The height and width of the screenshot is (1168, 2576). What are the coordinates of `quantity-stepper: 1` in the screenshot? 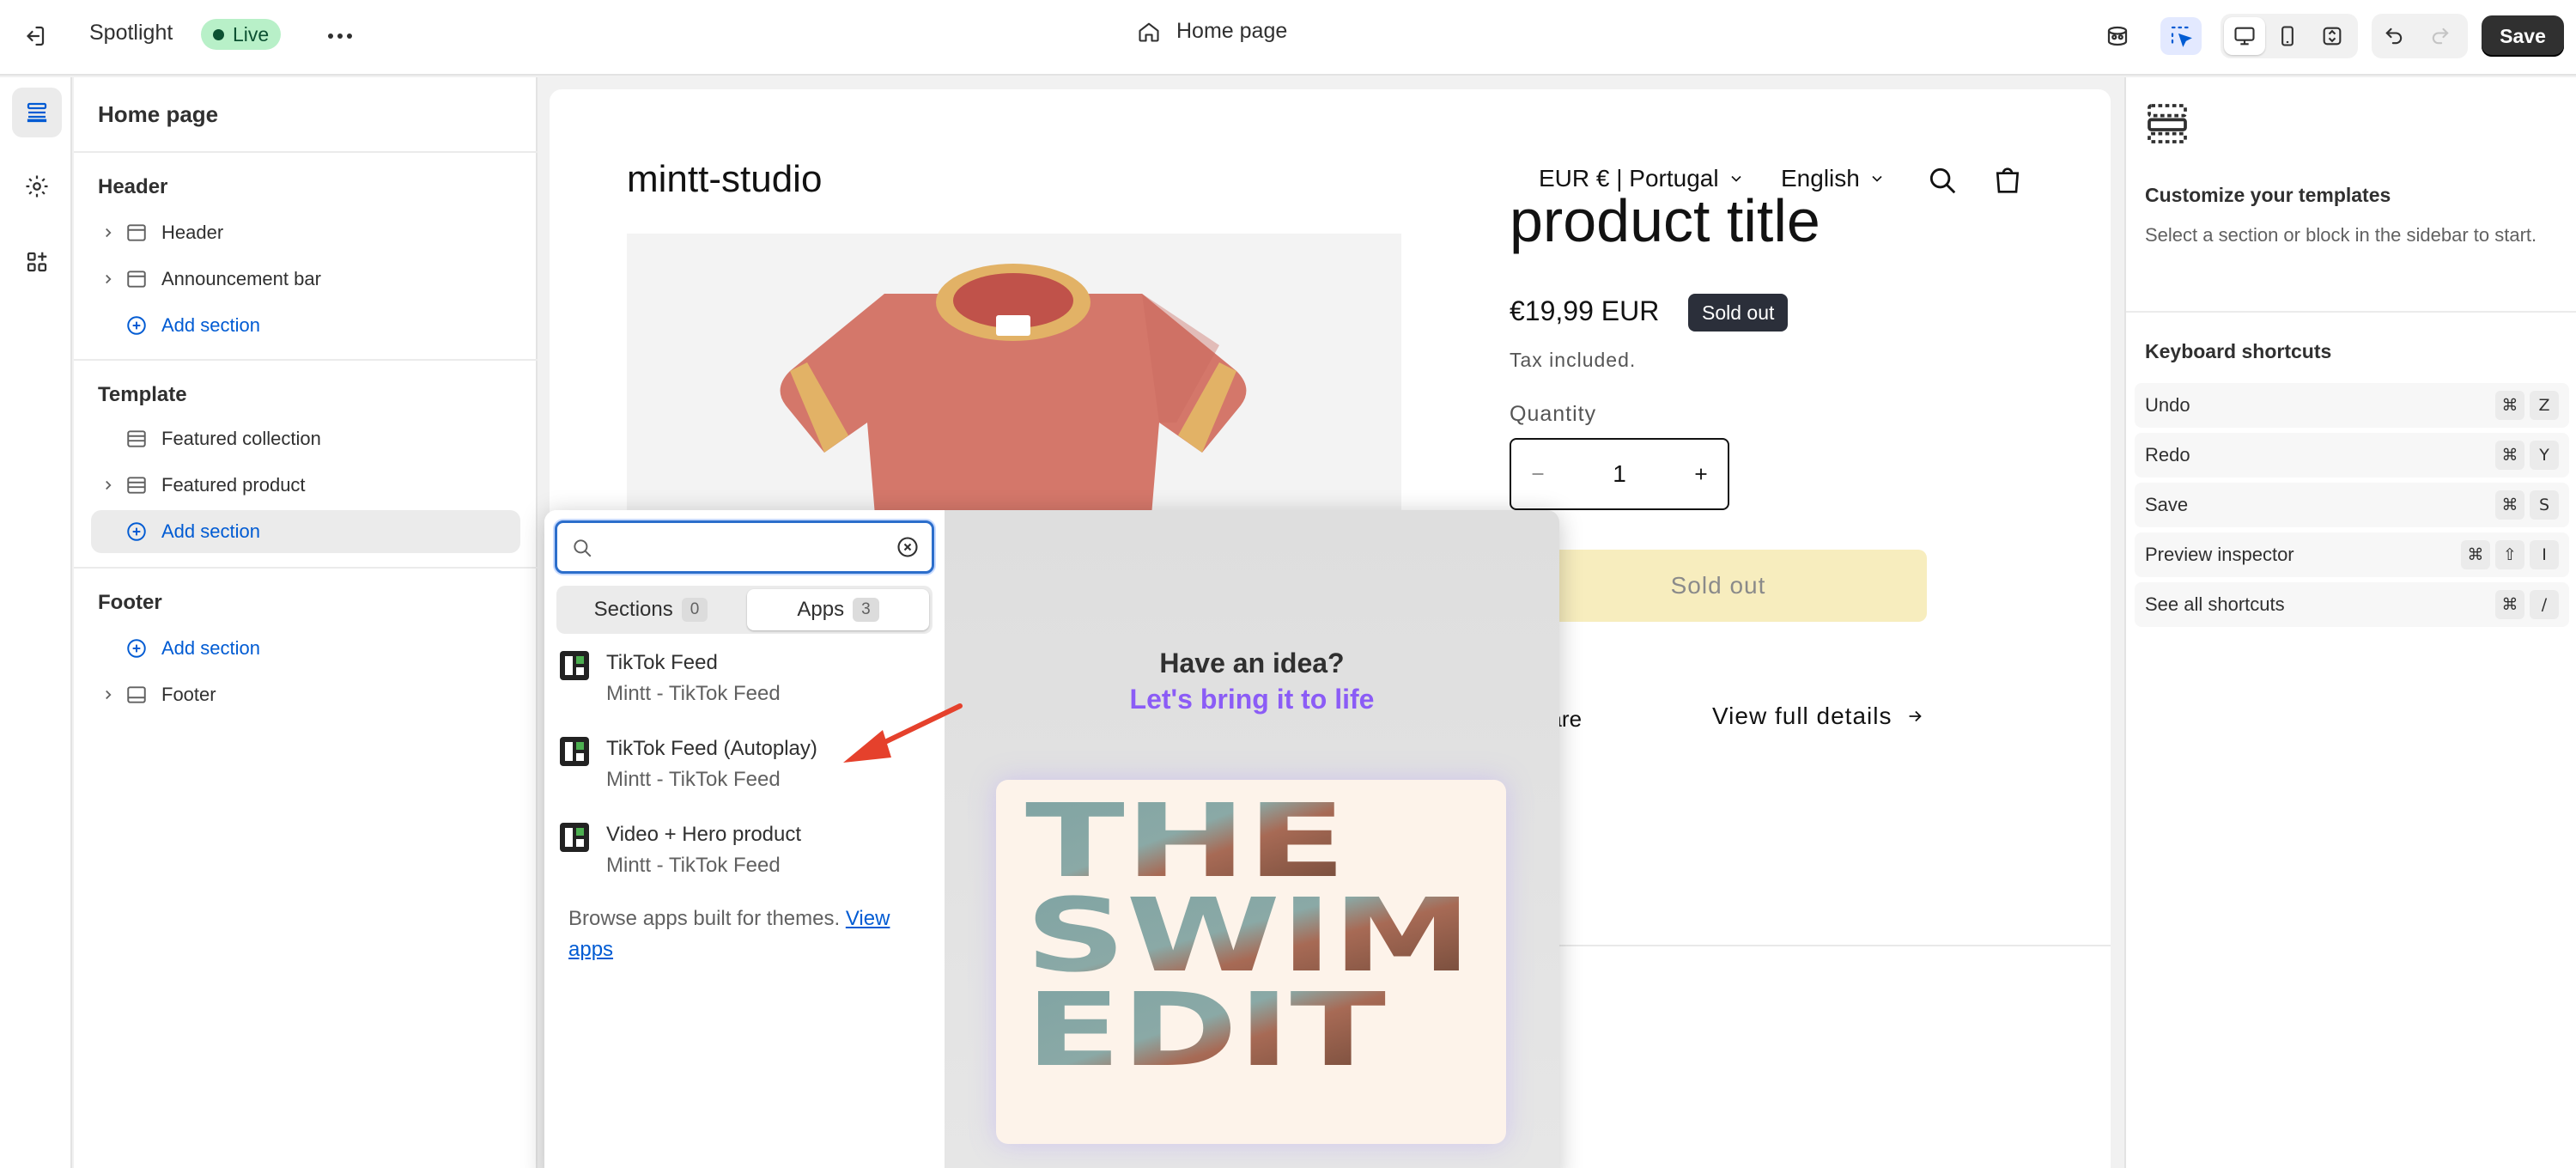 It's located at (1620, 474).